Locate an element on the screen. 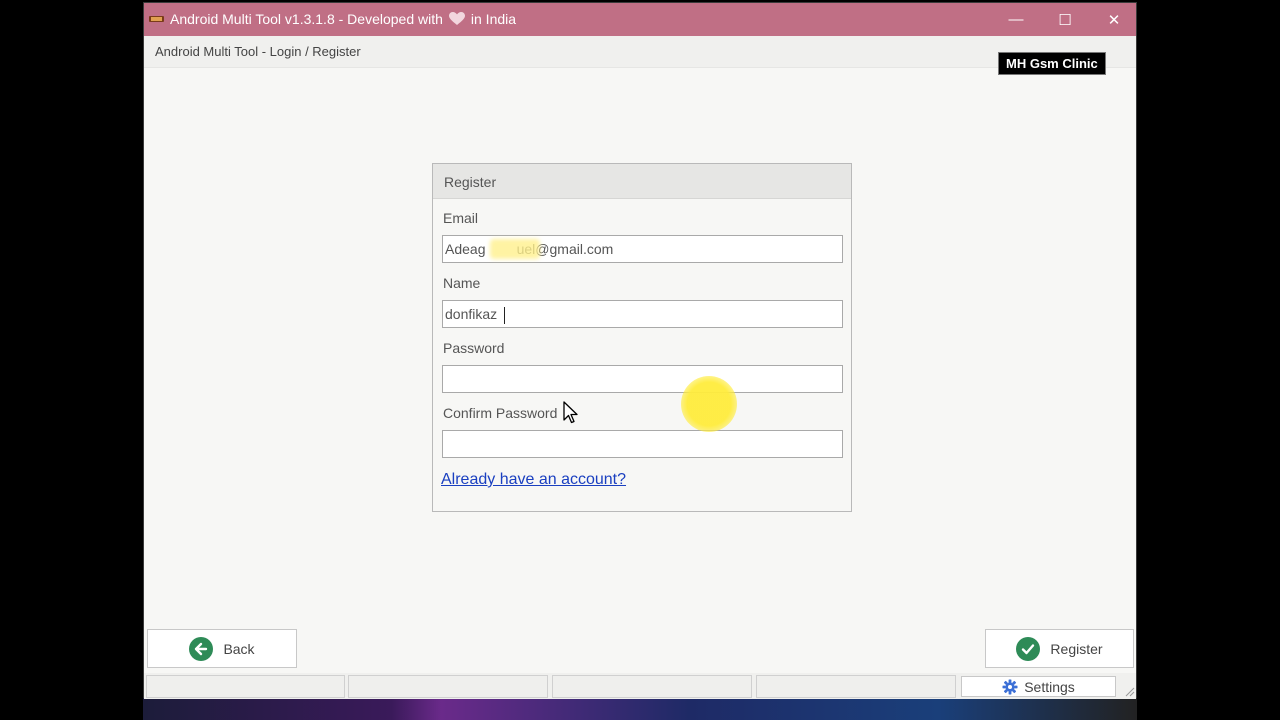 The height and width of the screenshot is (720, 1280). close-button: ✕ is located at coordinates (1114, 19).